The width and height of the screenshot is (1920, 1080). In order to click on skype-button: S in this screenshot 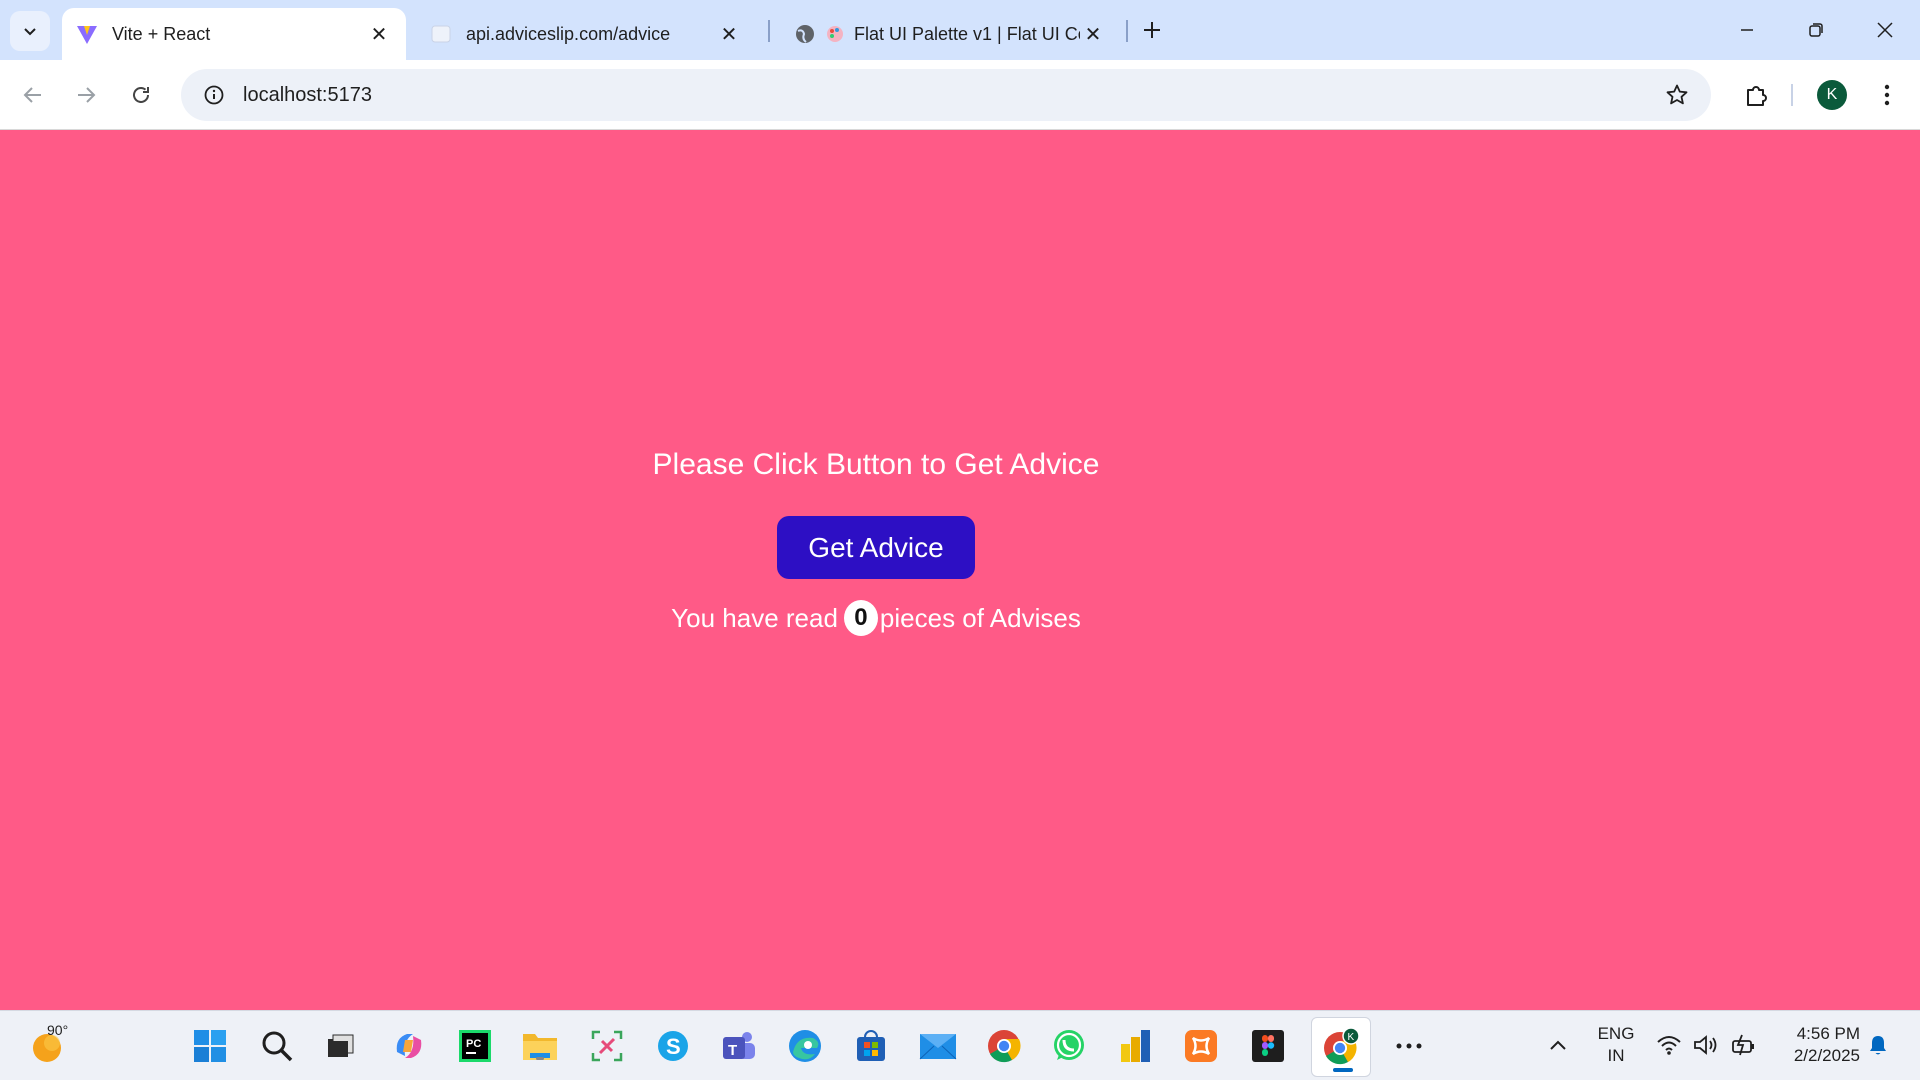, I will do `click(673, 1046)`.